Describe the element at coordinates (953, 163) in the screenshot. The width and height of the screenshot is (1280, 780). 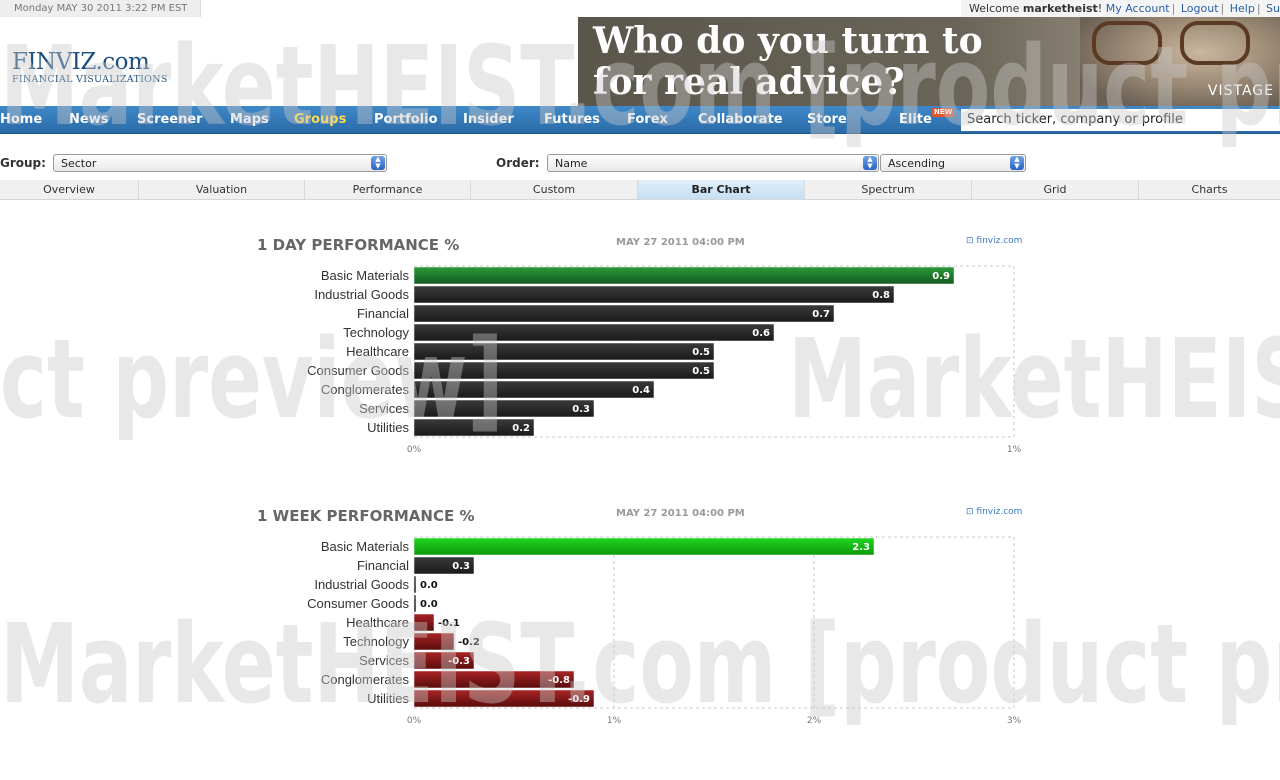
I see `direction-select: Ascending ▲ ▼` at that location.